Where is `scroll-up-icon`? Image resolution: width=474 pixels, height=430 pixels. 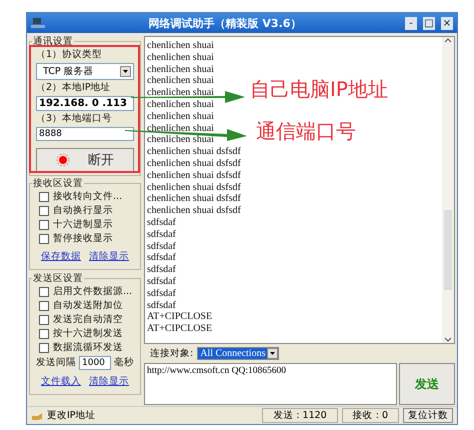 scroll-up-icon is located at coordinates (448, 40).